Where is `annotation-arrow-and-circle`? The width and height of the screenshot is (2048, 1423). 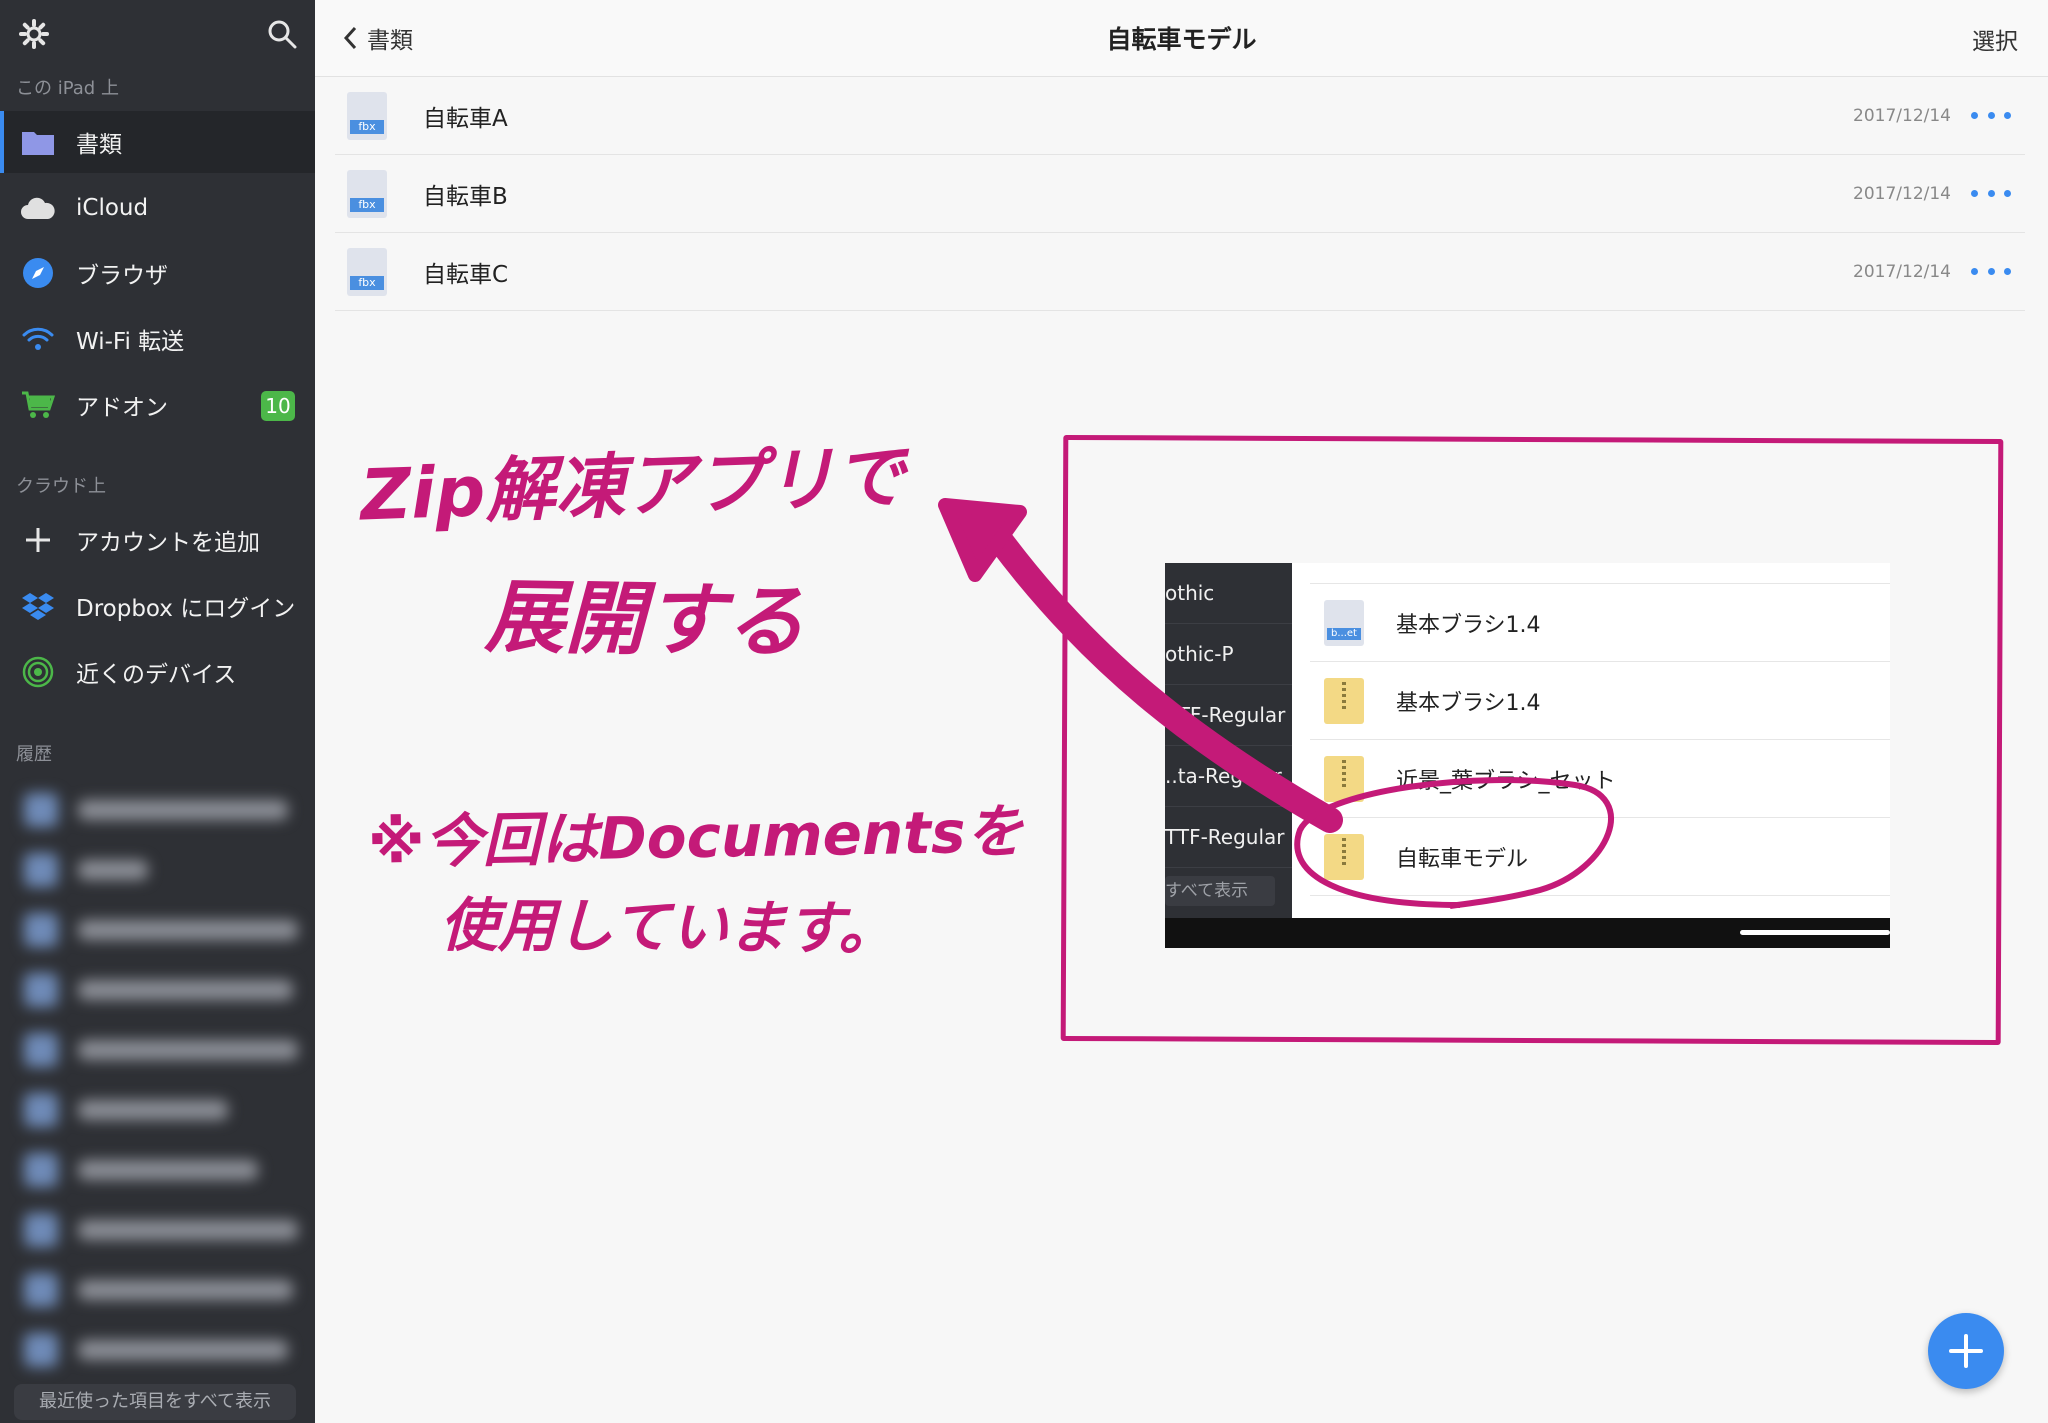 annotation-arrow-and-circle is located at coordinates (1276, 703).